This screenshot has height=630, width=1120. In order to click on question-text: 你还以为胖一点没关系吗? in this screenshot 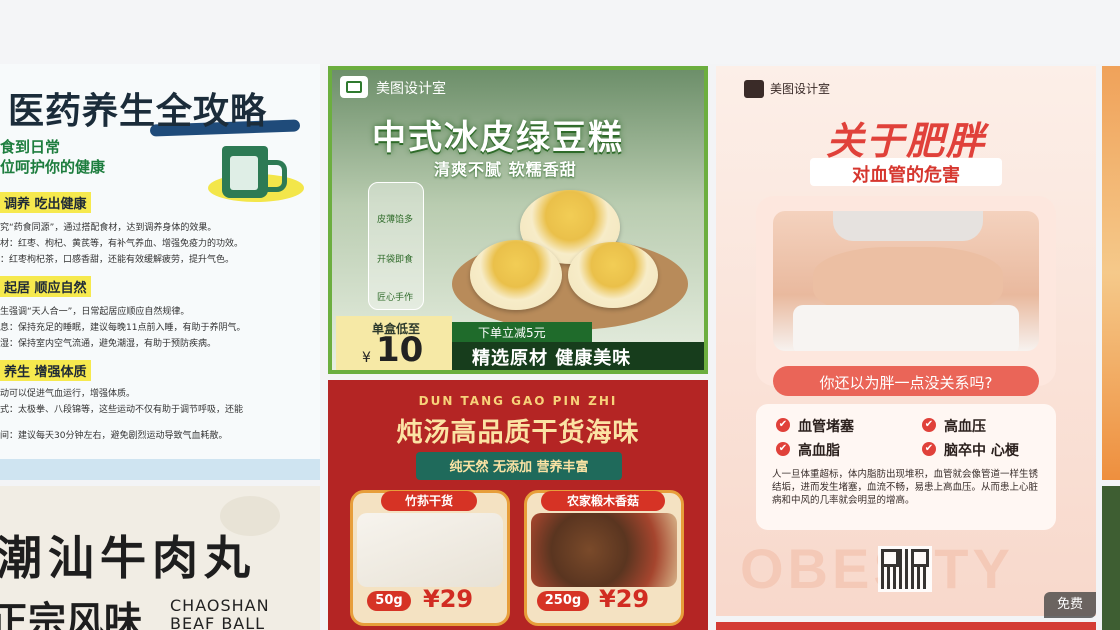, I will do `click(906, 383)`.